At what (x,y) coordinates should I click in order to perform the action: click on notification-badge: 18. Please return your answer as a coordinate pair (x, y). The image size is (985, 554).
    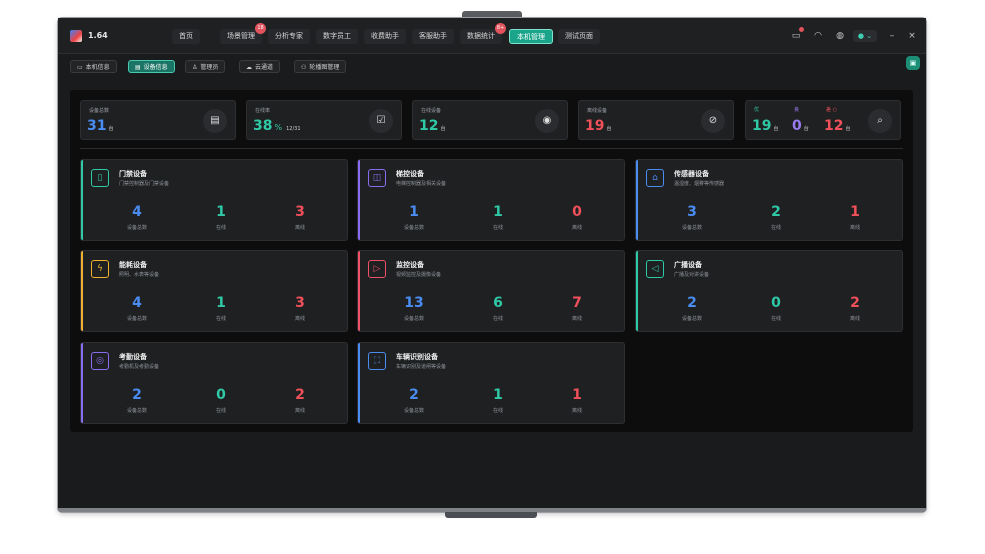
    Looking at the image, I should click on (260, 28).